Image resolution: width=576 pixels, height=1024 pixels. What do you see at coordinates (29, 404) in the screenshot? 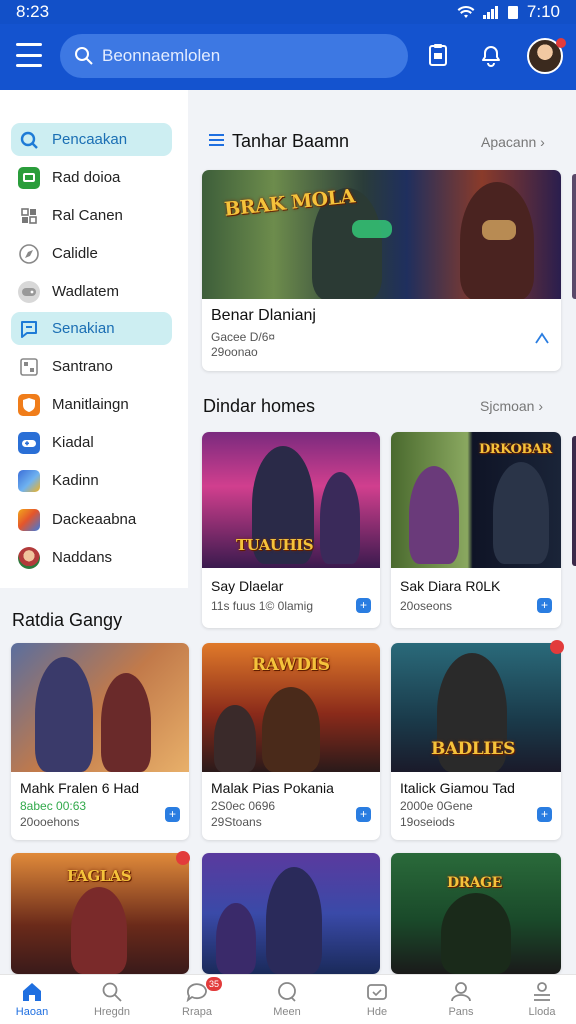
I see `shield-icon` at bounding box center [29, 404].